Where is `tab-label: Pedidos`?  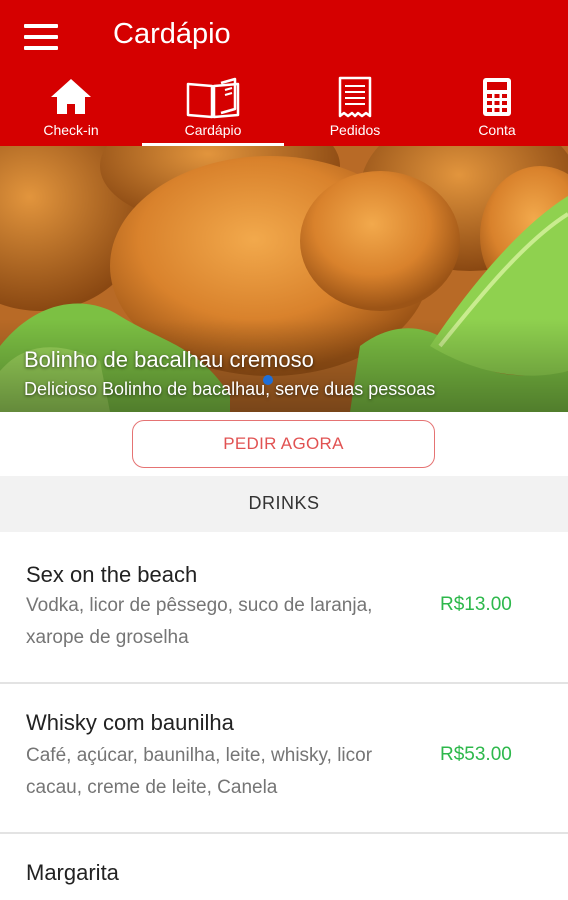
tab-label: Pedidos is located at coordinates (355, 130).